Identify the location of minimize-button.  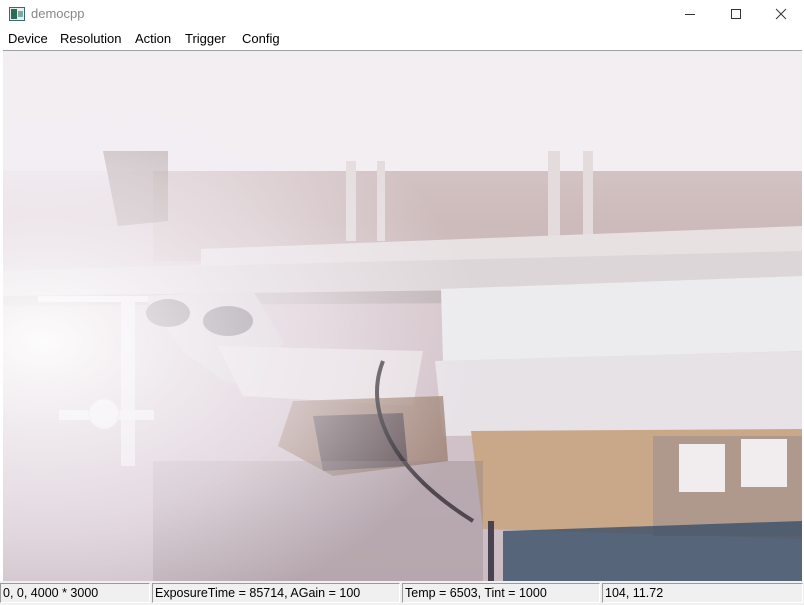
(690, 14).